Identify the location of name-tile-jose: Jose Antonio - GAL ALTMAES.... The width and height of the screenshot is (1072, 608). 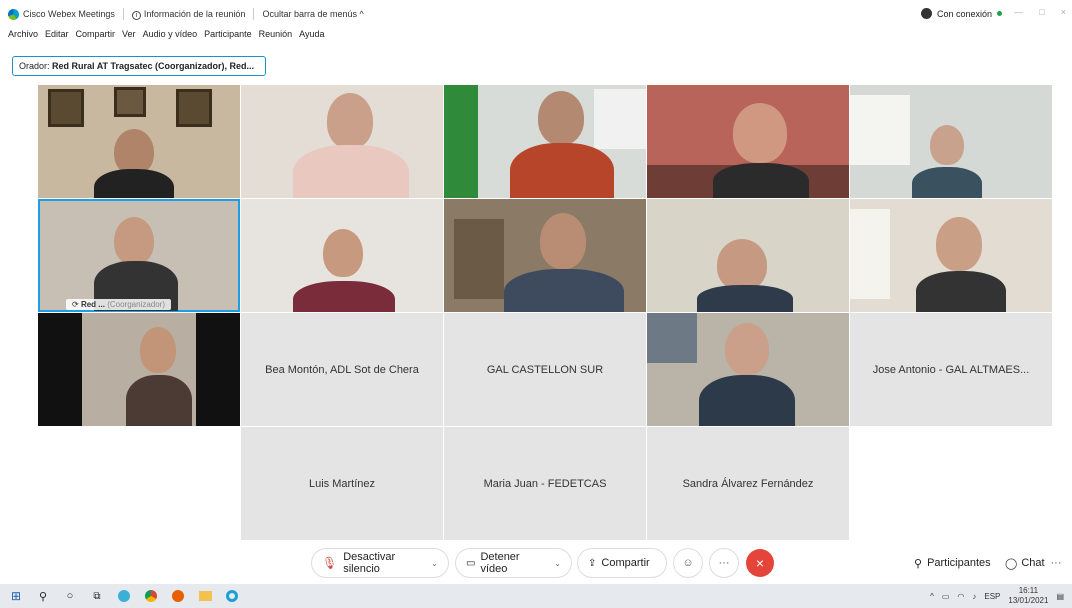
(951, 369).